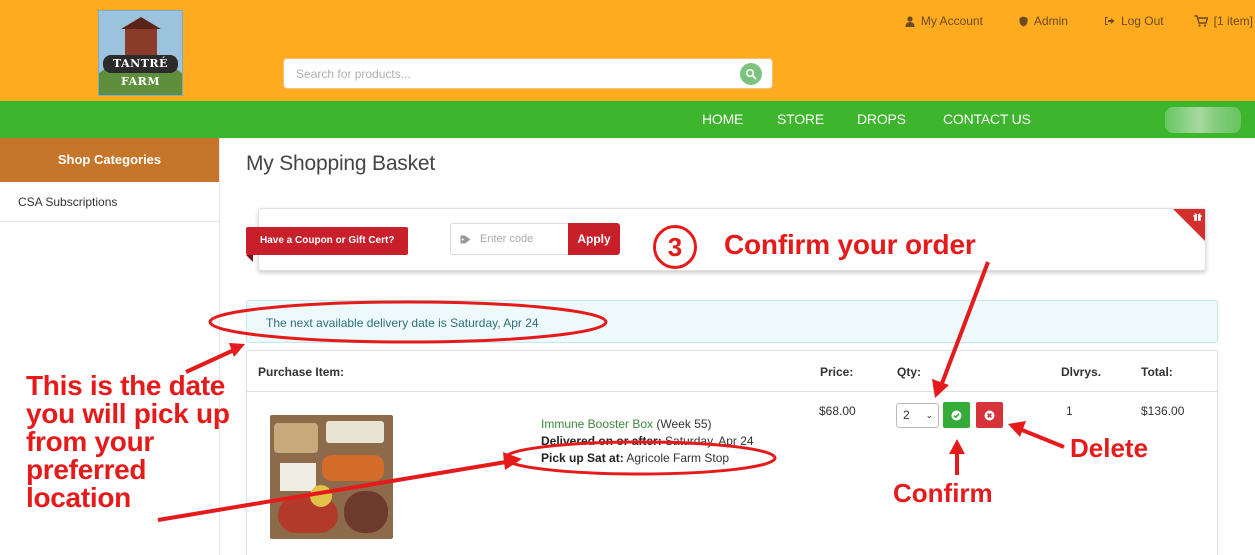  Describe the element at coordinates (141, 36) in the screenshot. I see `logo-barn` at that location.